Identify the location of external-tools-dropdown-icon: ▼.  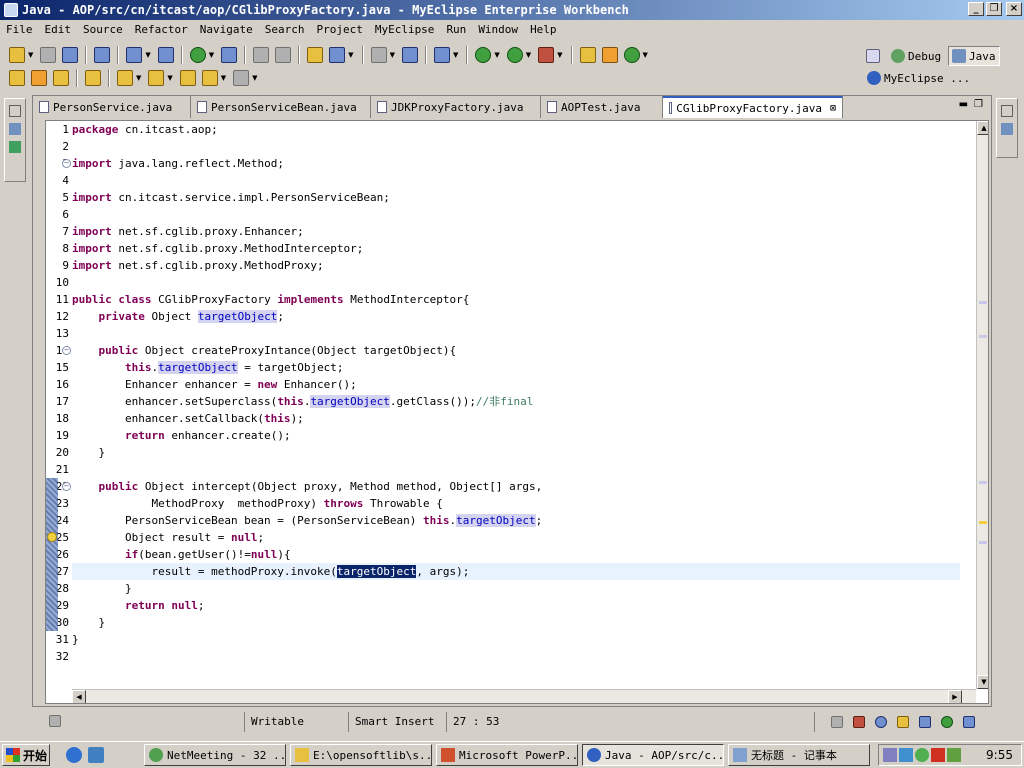
(559, 55).